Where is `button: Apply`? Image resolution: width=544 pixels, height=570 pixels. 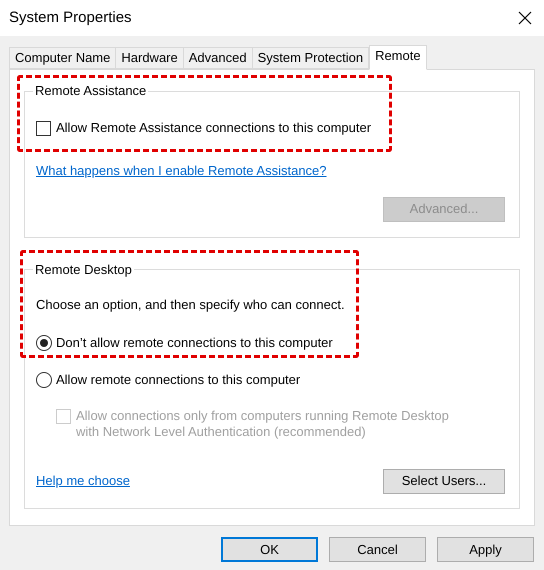
button: Apply is located at coordinates (485, 549).